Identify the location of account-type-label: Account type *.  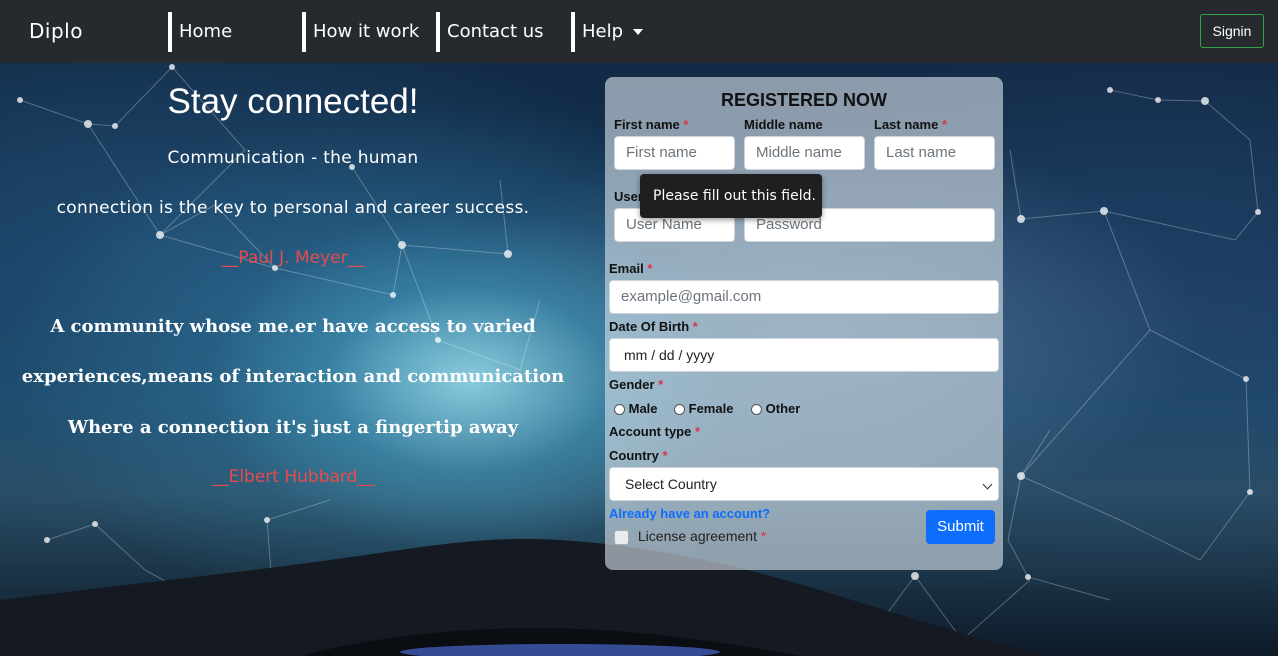
(654, 431).